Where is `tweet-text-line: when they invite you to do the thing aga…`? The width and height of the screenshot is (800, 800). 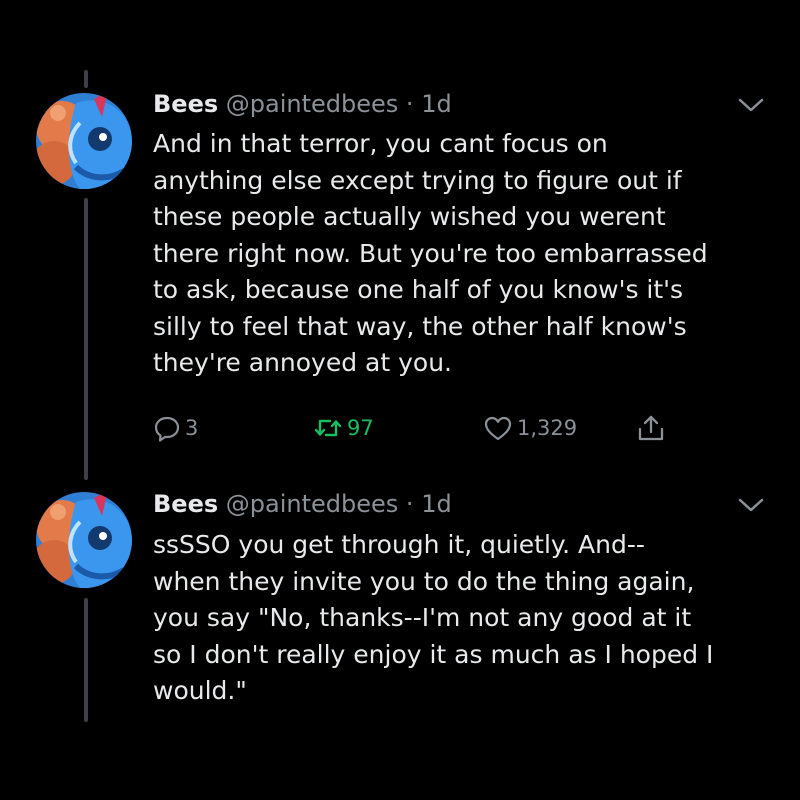 tweet-text-line: when they invite you to do the thing aga… is located at coordinates (424, 581).